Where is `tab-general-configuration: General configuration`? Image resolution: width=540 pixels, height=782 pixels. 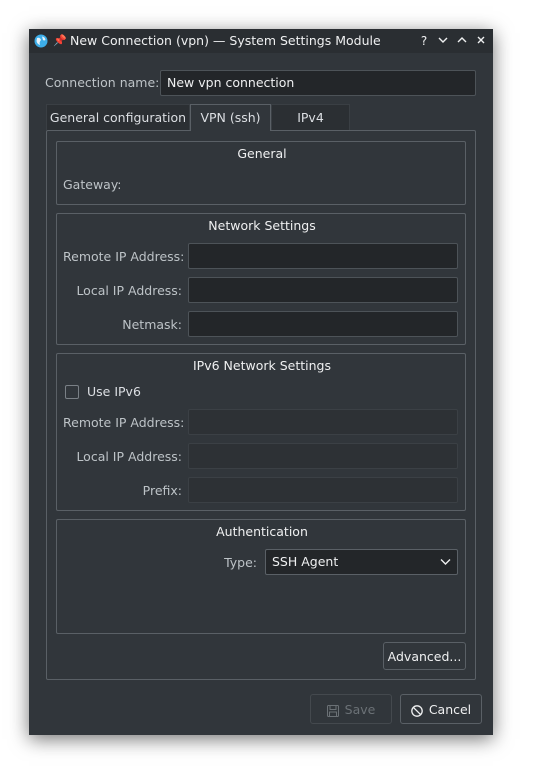
tab-general-configuration: General configuration is located at coordinates (118, 117).